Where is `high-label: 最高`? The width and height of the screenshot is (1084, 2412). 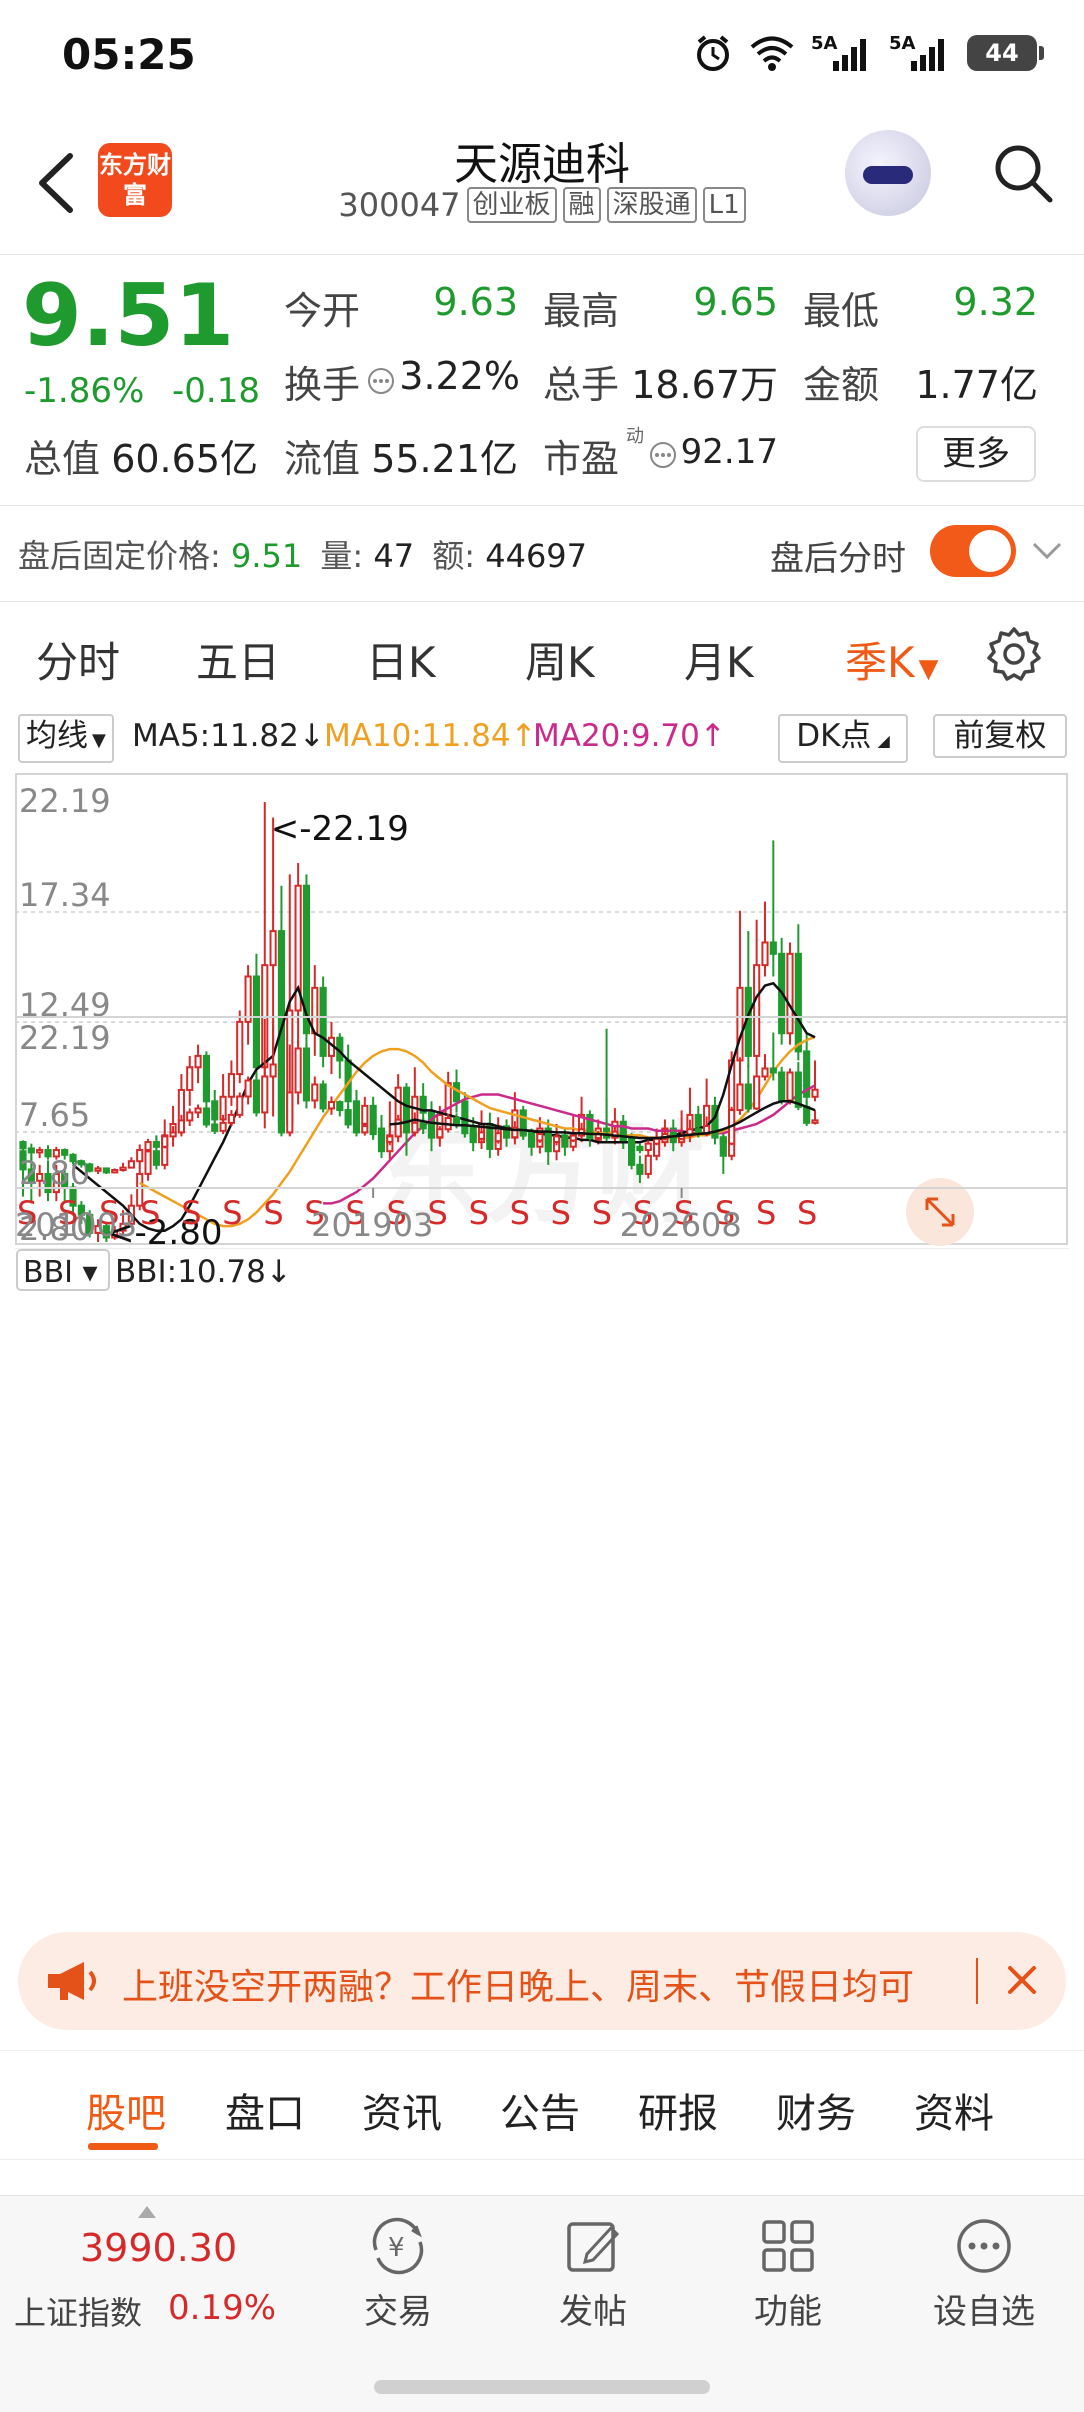
high-label: 最高 is located at coordinates (581, 311).